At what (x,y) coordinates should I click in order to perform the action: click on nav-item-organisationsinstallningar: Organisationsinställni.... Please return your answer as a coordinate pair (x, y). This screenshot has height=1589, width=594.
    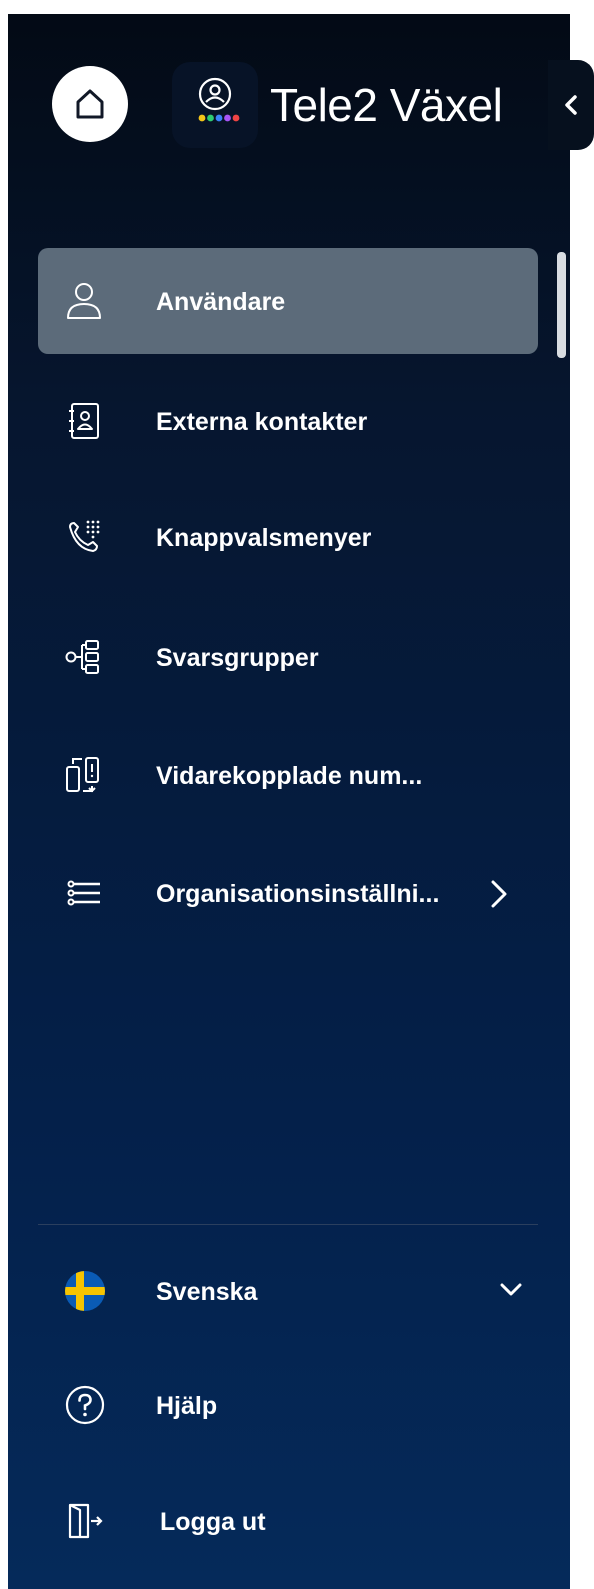
    Looking at the image, I should click on (288, 893).